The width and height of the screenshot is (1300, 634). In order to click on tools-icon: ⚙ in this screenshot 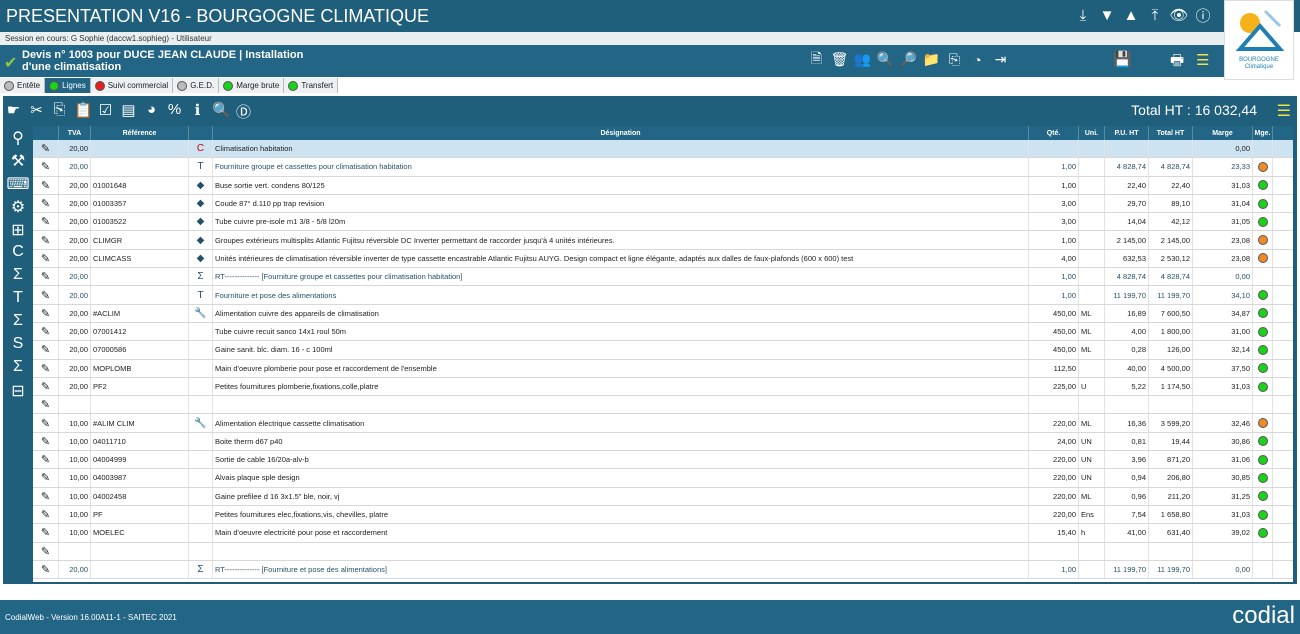, I will do `click(18, 208)`.